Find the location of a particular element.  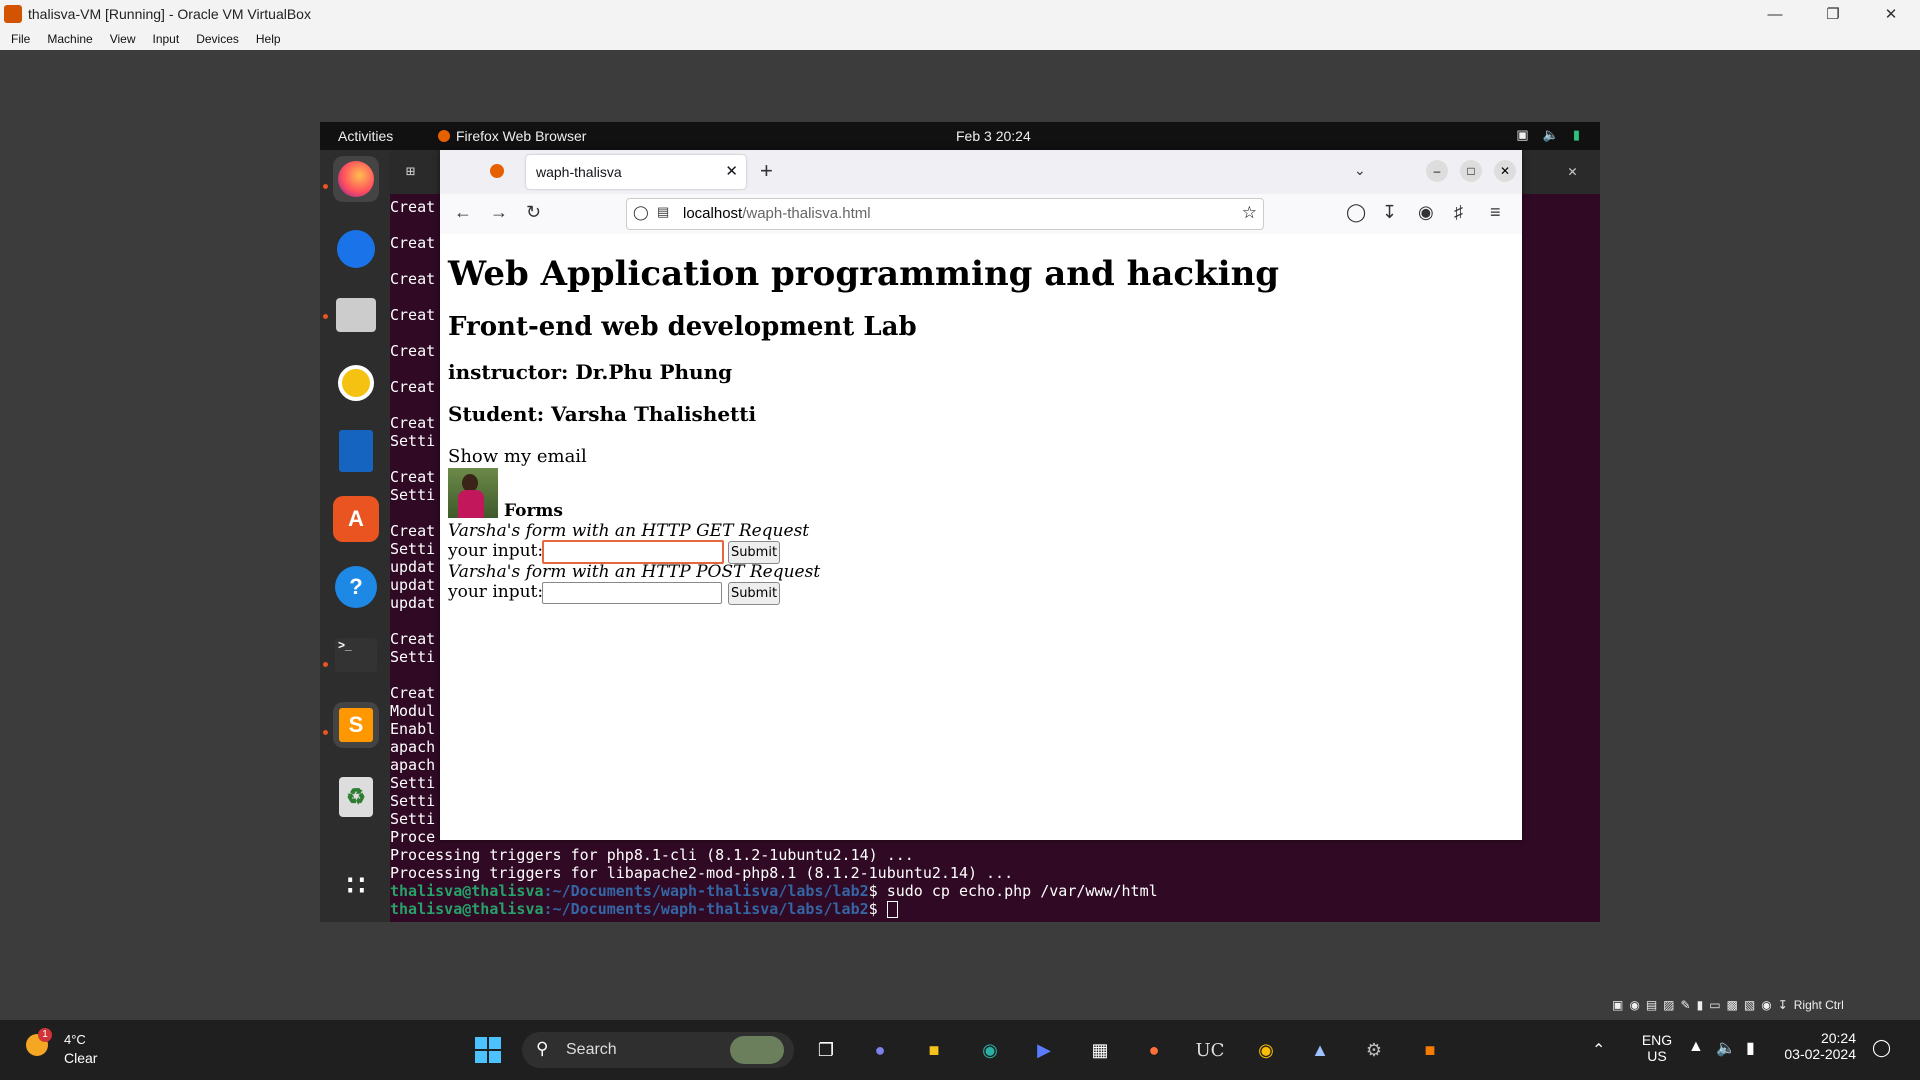

dock-help: ? is located at coordinates (356, 587).